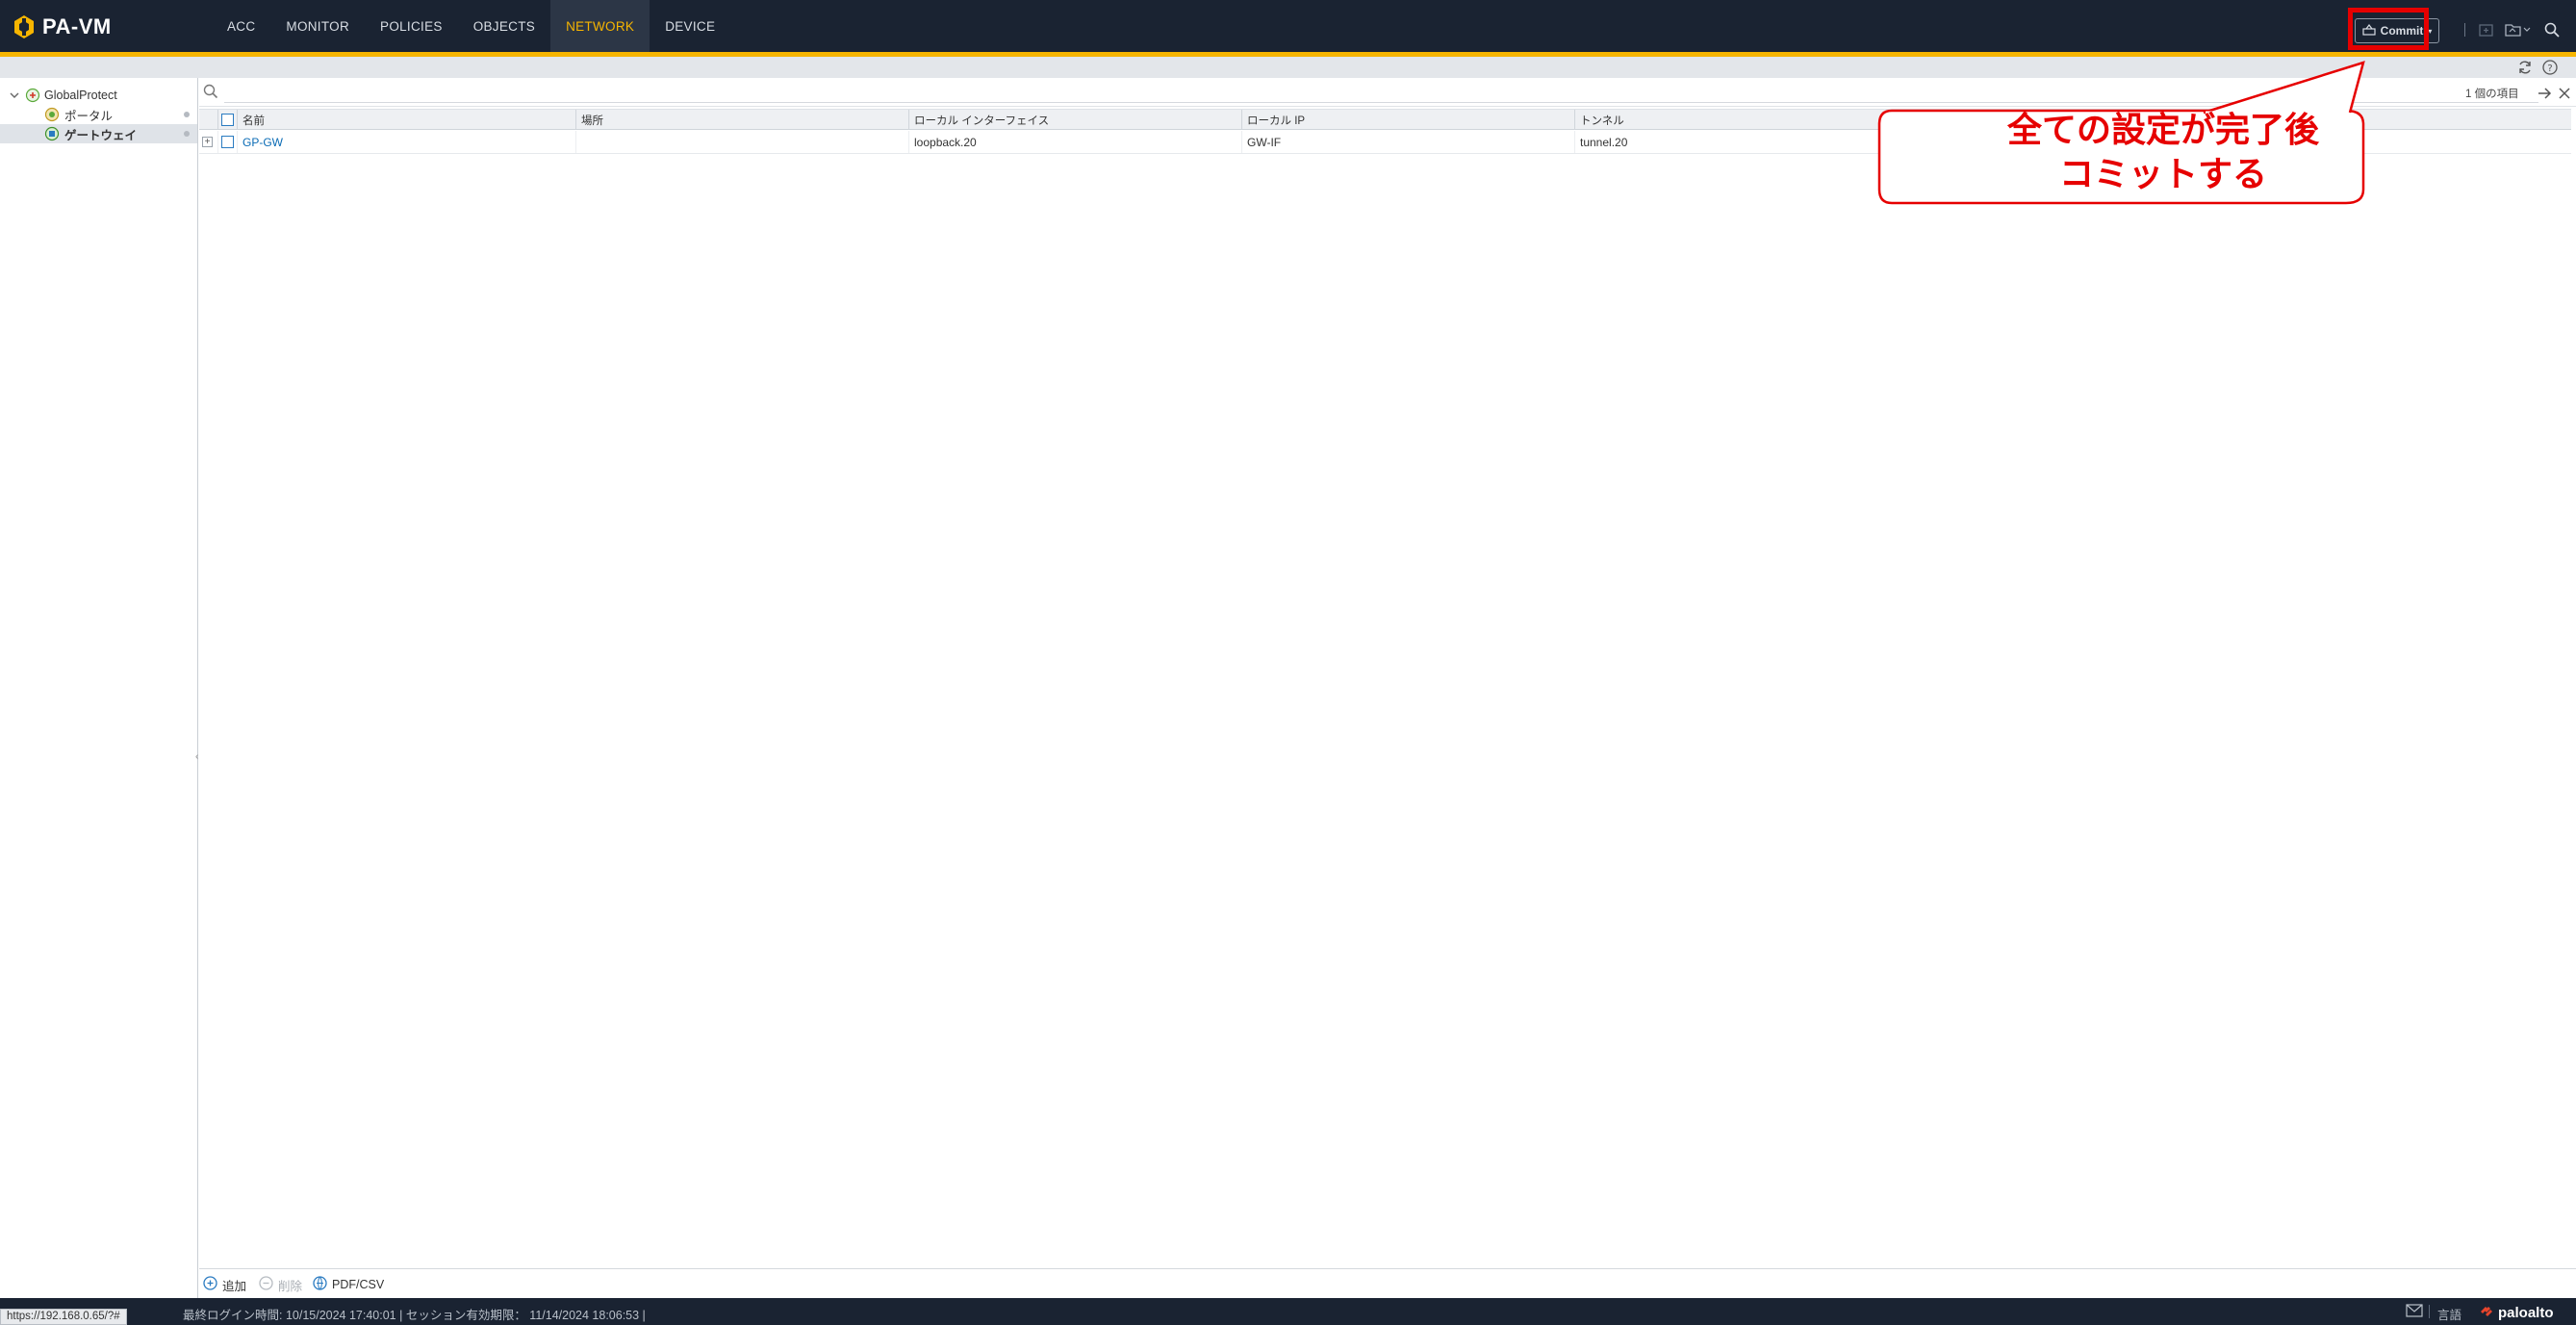 This screenshot has height=1325, width=2576. I want to click on add-button: 追加, so click(224, 1284).